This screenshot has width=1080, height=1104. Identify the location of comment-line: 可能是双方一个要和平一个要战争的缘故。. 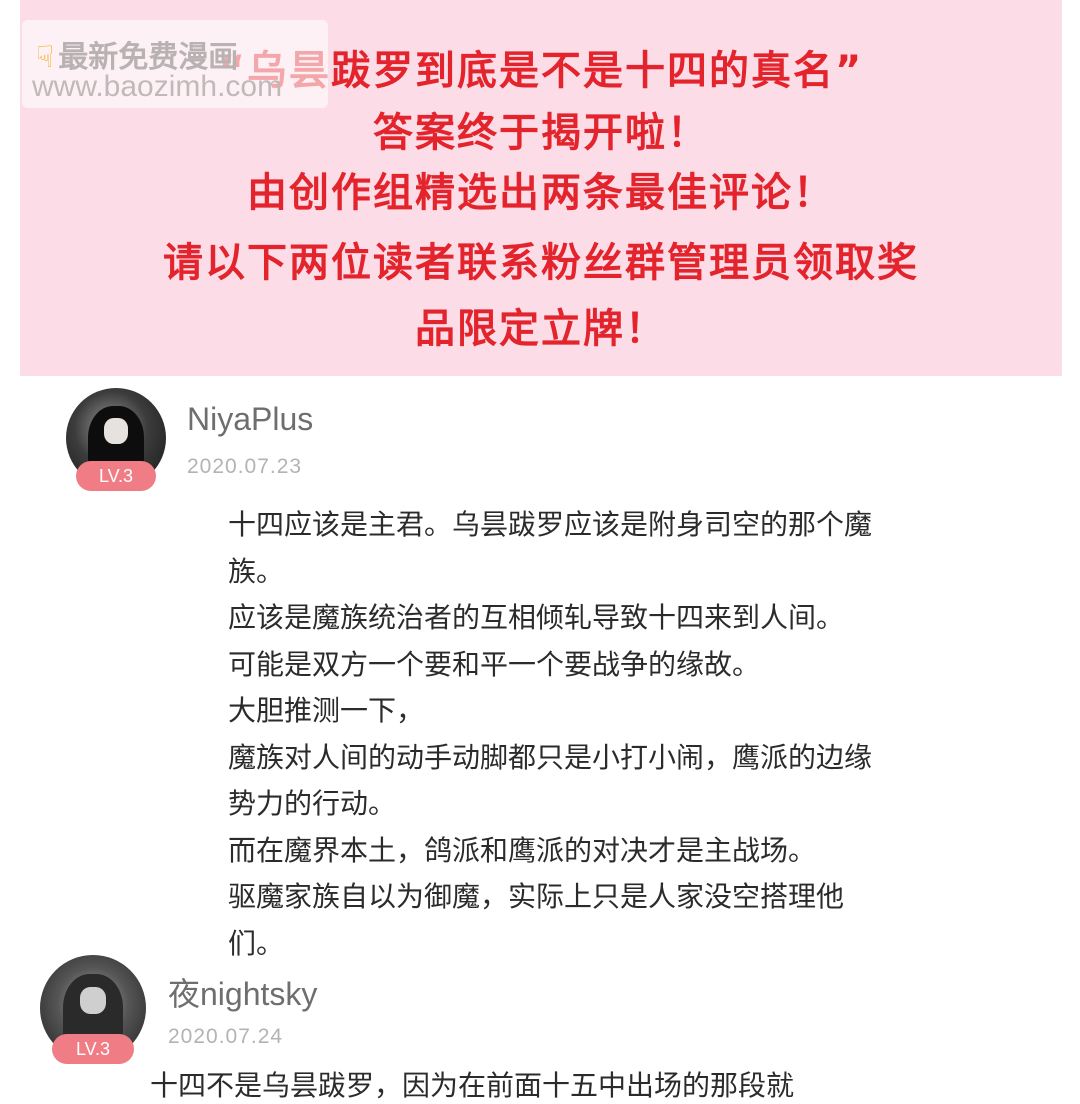
(494, 664).